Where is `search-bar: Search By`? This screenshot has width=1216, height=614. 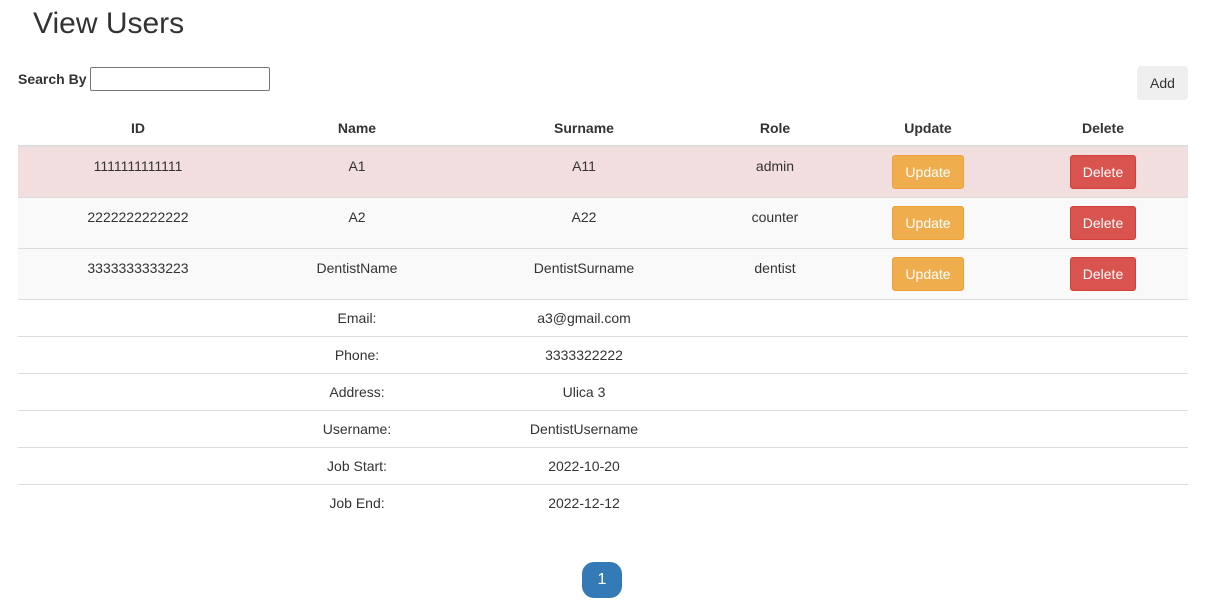
search-bar: Search By is located at coordinates (144, 79).